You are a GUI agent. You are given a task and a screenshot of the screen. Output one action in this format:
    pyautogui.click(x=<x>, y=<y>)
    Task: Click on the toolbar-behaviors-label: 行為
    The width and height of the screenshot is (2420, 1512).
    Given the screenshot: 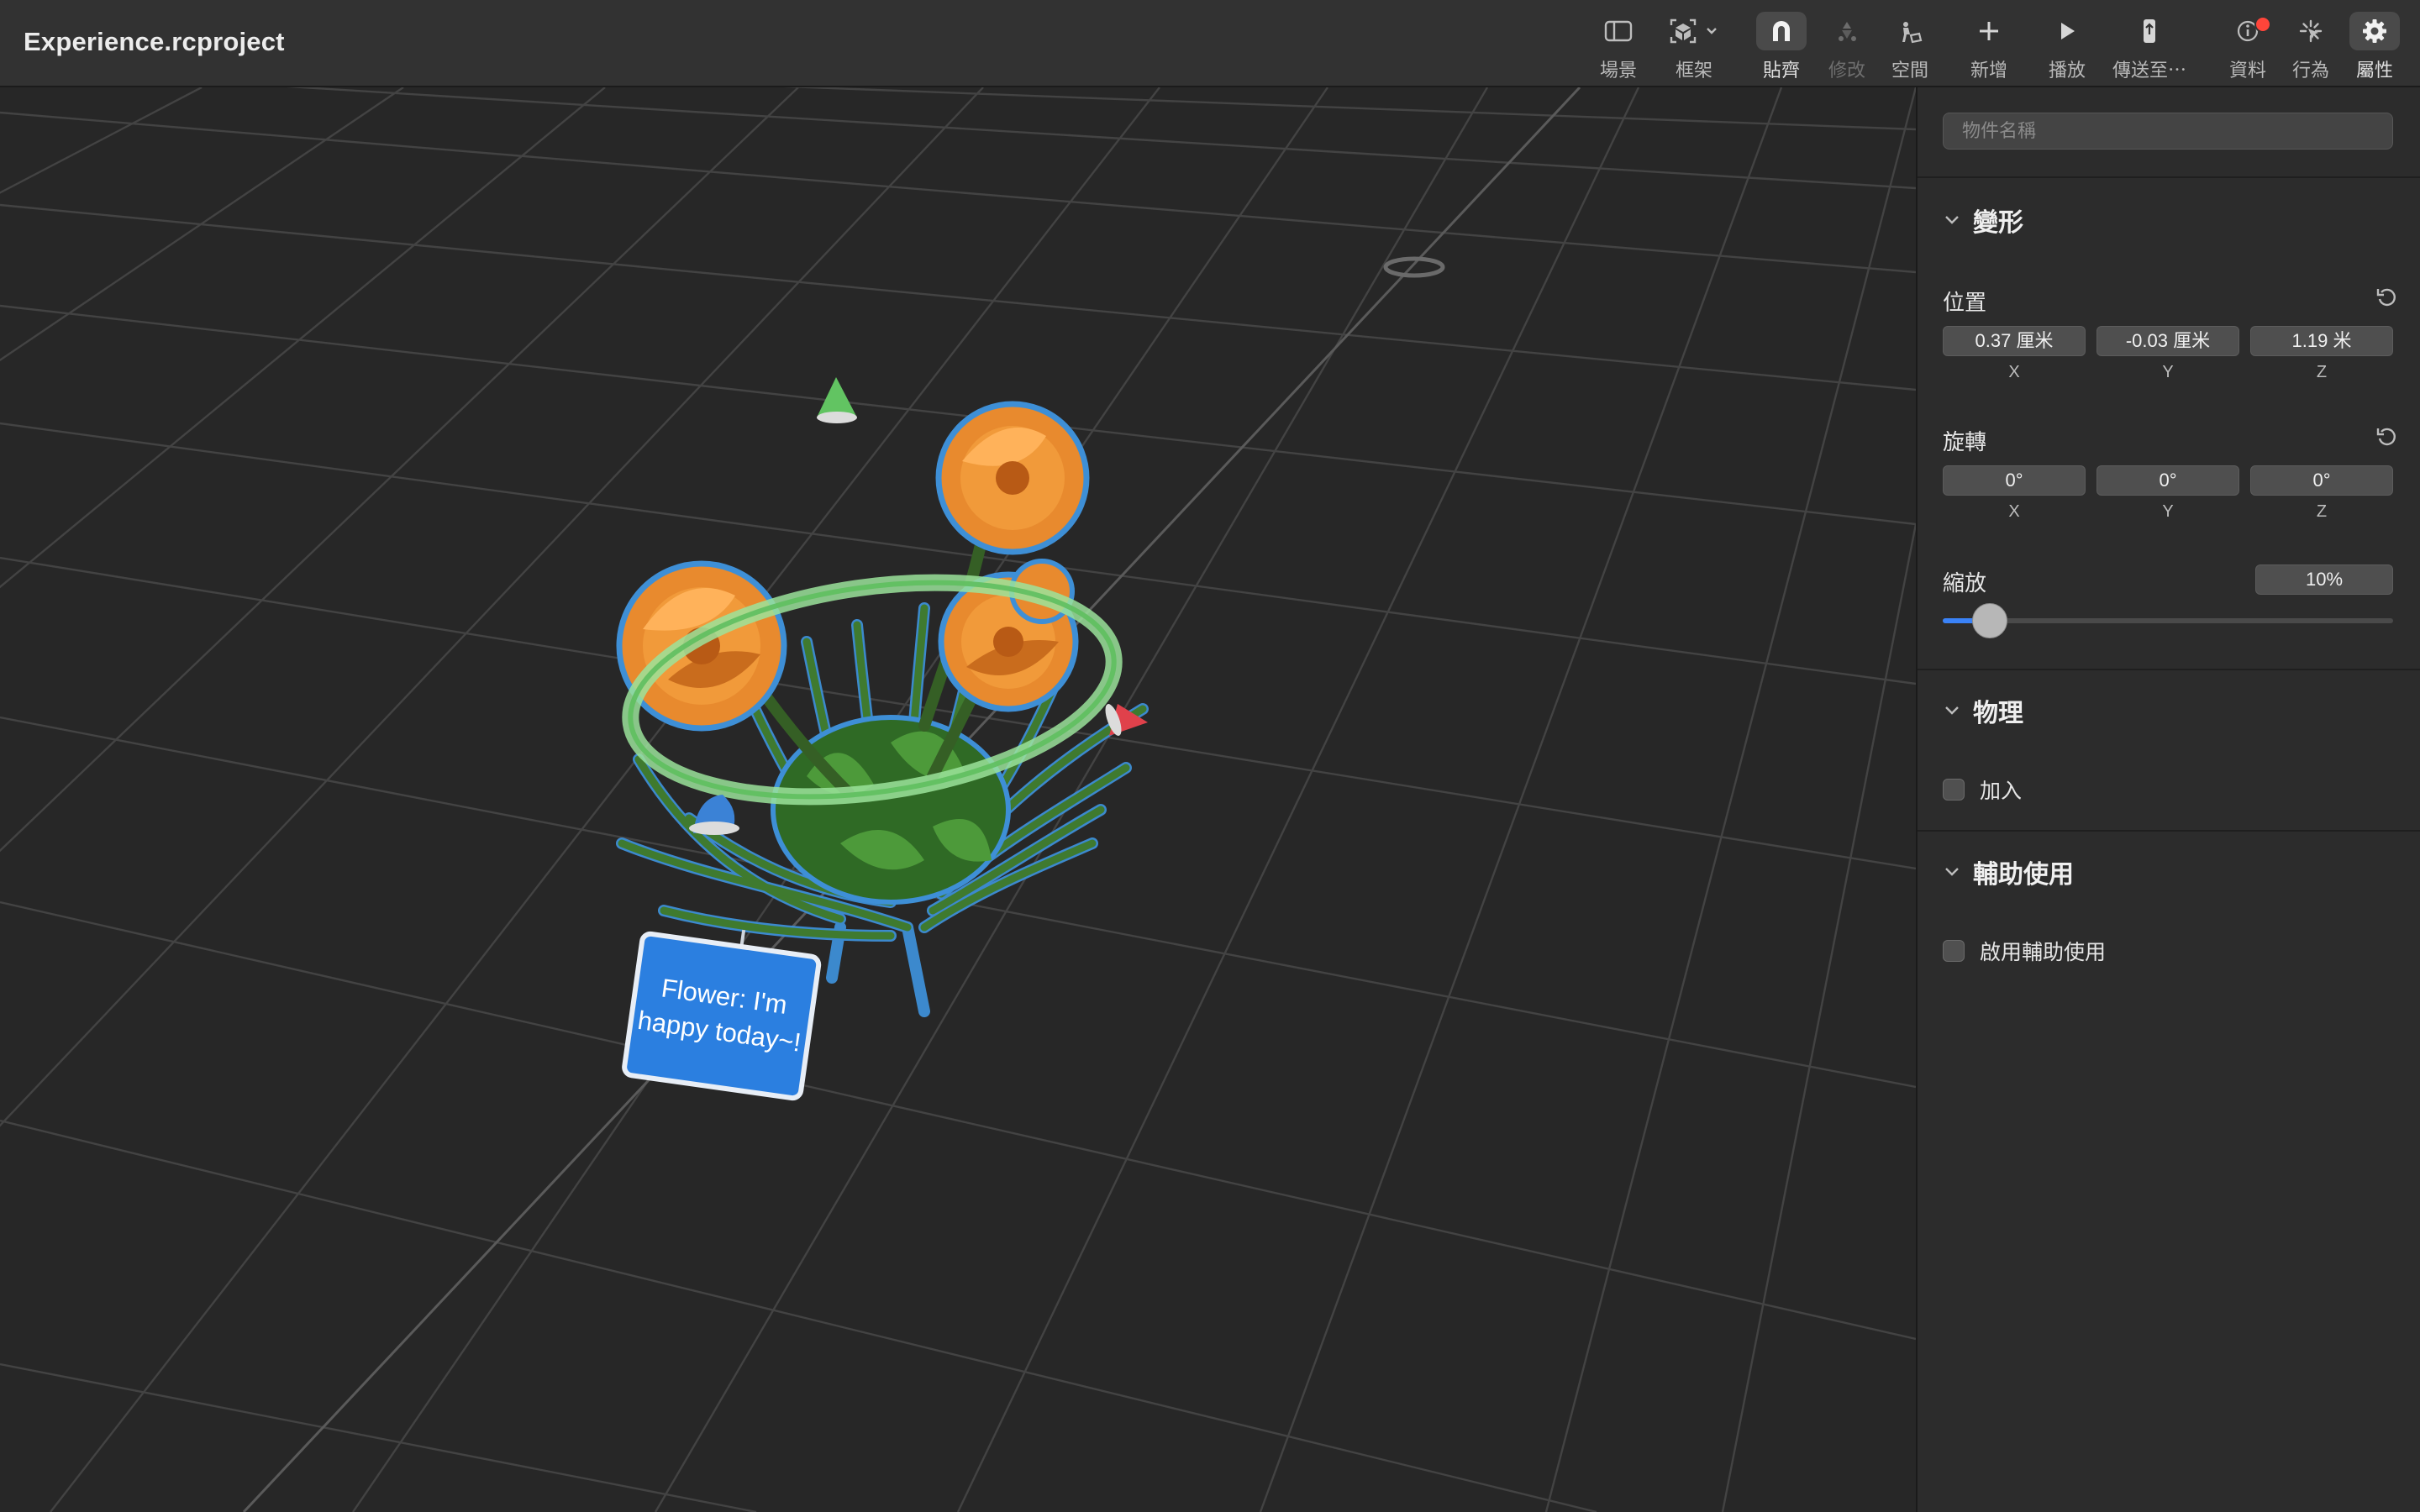 What is the action you would take?
    pyautogui.click(x=2310, y=70)
    